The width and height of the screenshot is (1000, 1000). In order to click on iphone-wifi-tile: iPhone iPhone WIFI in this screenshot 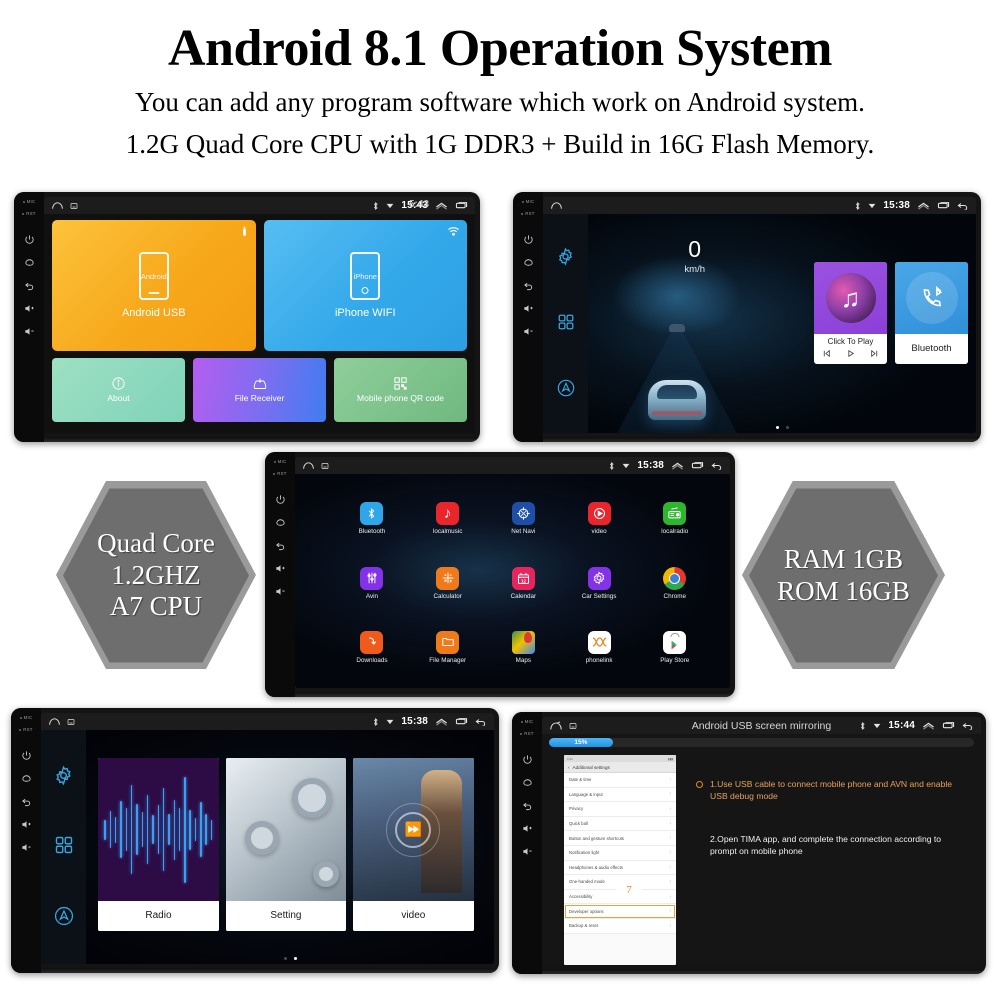, I will do `click(365, 286)`.